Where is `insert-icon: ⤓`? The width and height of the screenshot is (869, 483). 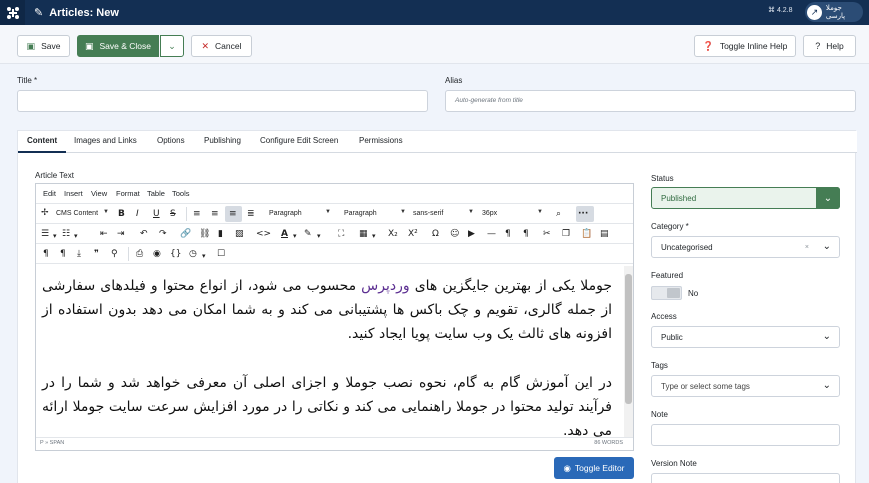 insert-icon: ⤓ is located at coordinates (79, 254).